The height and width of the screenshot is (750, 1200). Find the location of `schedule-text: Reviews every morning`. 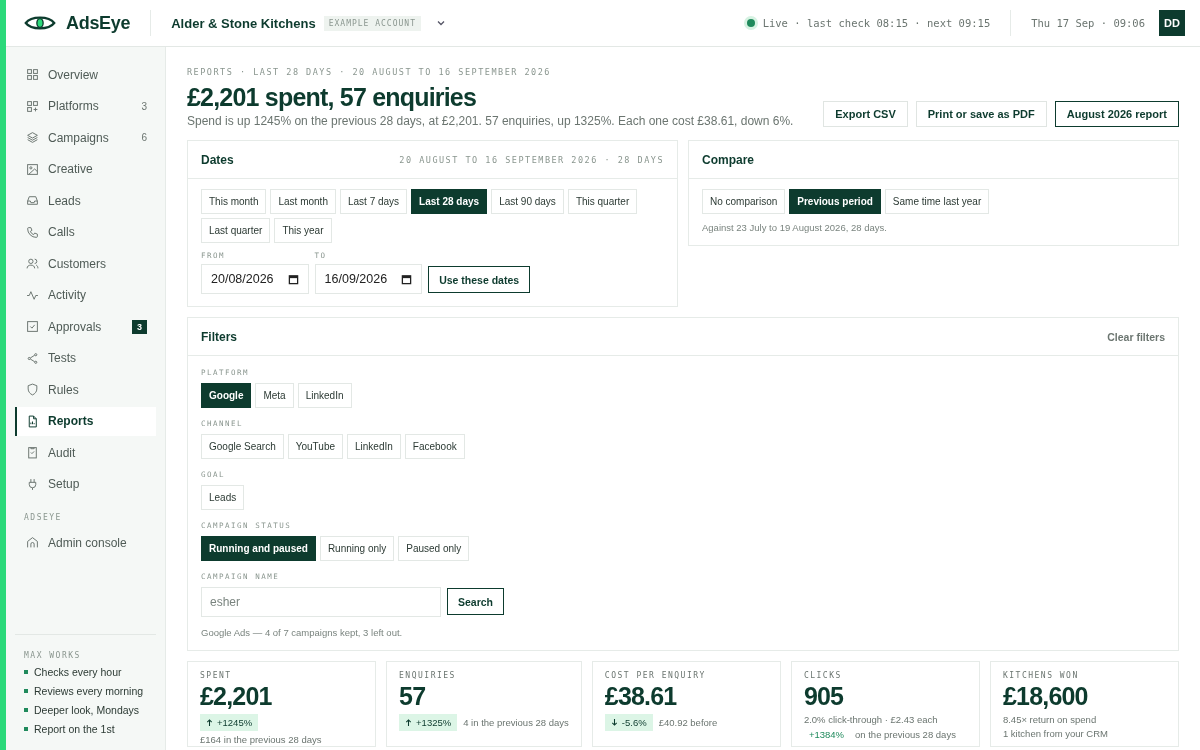

schedule-text: Reviews every morning is located at coordinates (89, 691).